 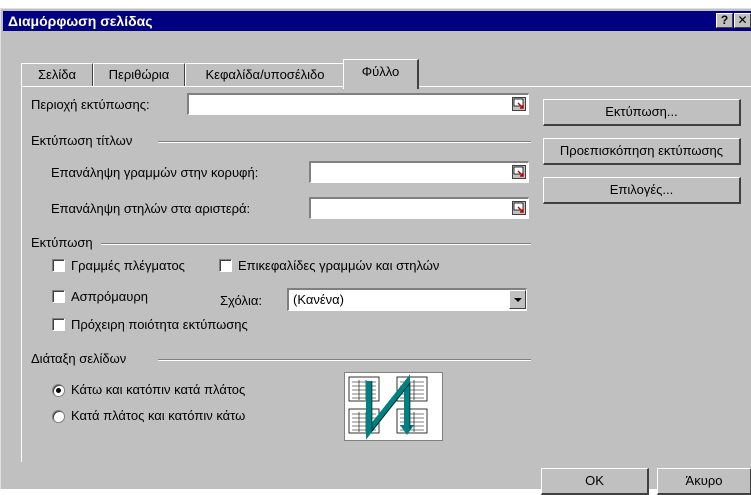 I want to click on tab-margins: Περιθώρια, so click(x=139, y=75).